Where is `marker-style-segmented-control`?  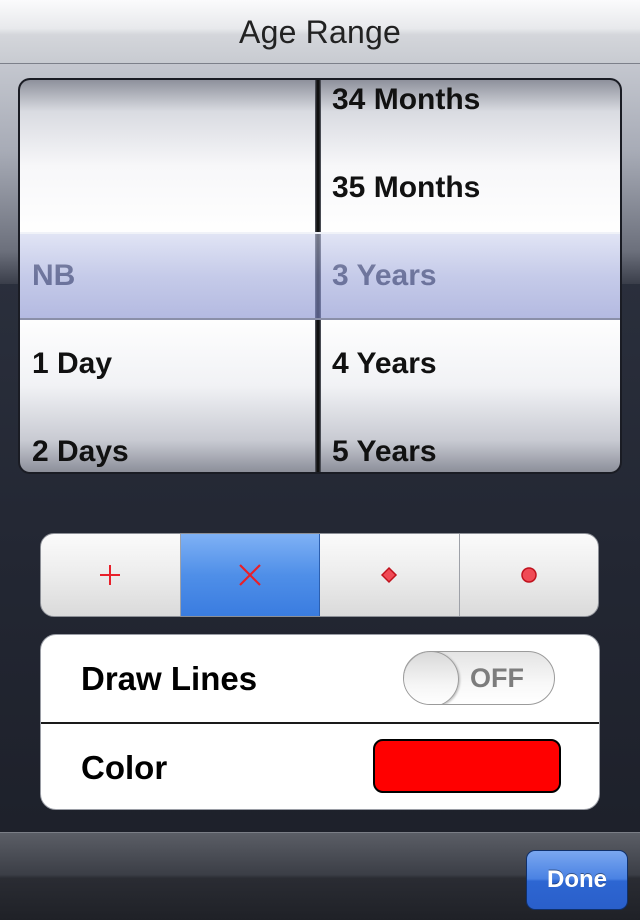 marker-style-segmented-control is located at coordinates (319, 575).